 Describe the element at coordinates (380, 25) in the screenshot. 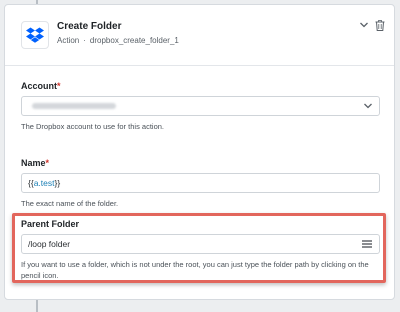

I see `trash-icon` at that location.